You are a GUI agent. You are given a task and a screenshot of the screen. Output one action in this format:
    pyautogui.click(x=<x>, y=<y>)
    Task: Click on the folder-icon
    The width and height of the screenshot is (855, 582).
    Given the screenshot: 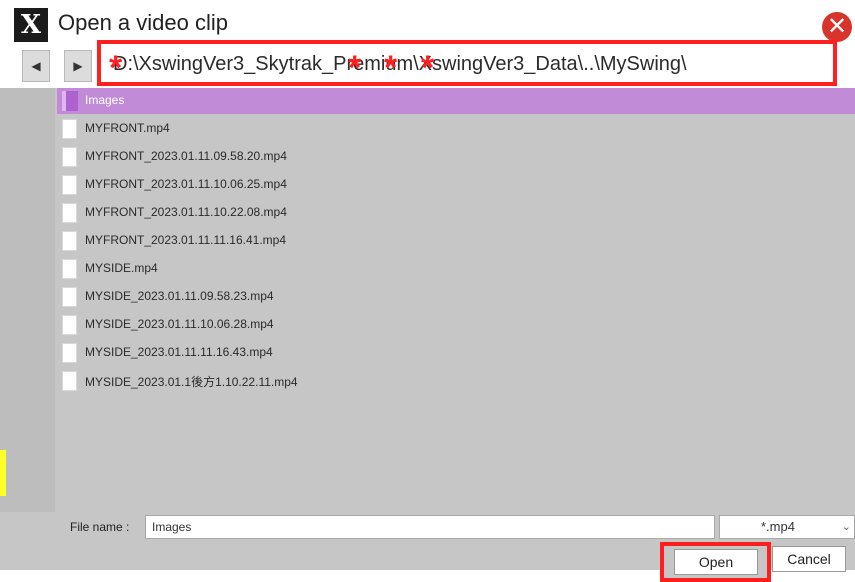 What is the action you would take?
    pyautogui.click(x=70, y=101)
    